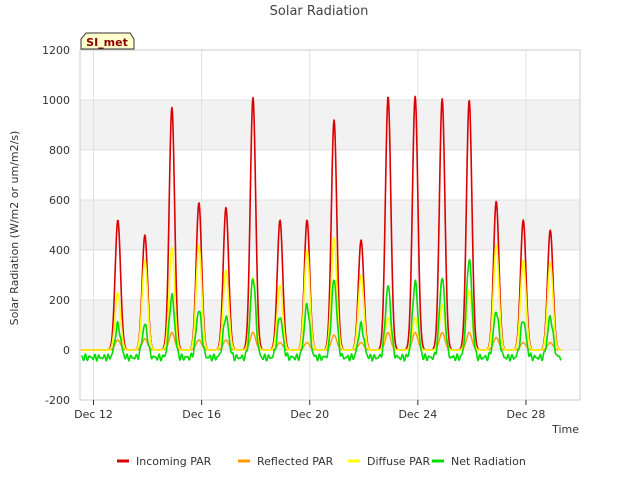  I want to click on x-tick-label: Dec 20, so click(309, 414).